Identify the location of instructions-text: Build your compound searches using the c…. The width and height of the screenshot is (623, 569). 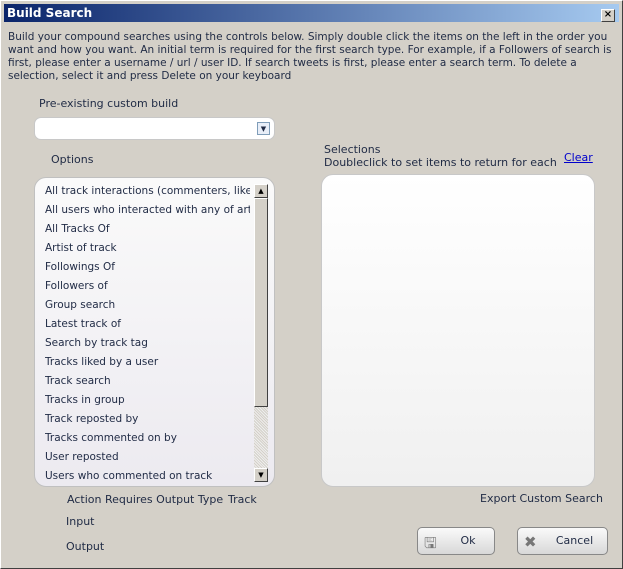
(310, 56).